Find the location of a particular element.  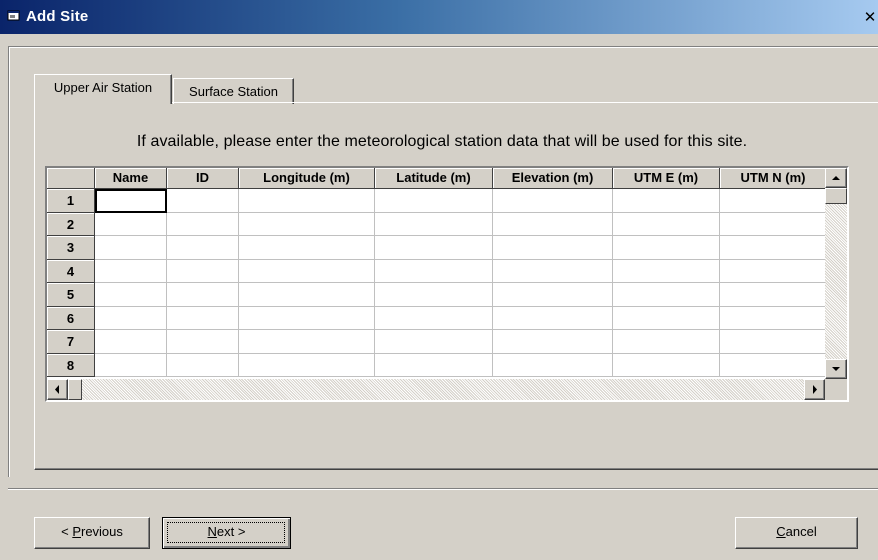

window-icon is located at coordinates (13, 15).